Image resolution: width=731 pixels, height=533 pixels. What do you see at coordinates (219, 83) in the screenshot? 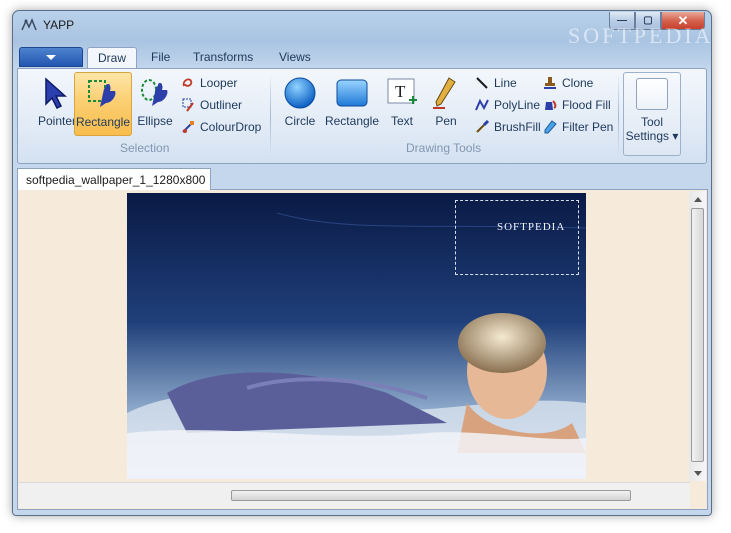
I see `looper-label: Looper` at bounding box center [219, 83].